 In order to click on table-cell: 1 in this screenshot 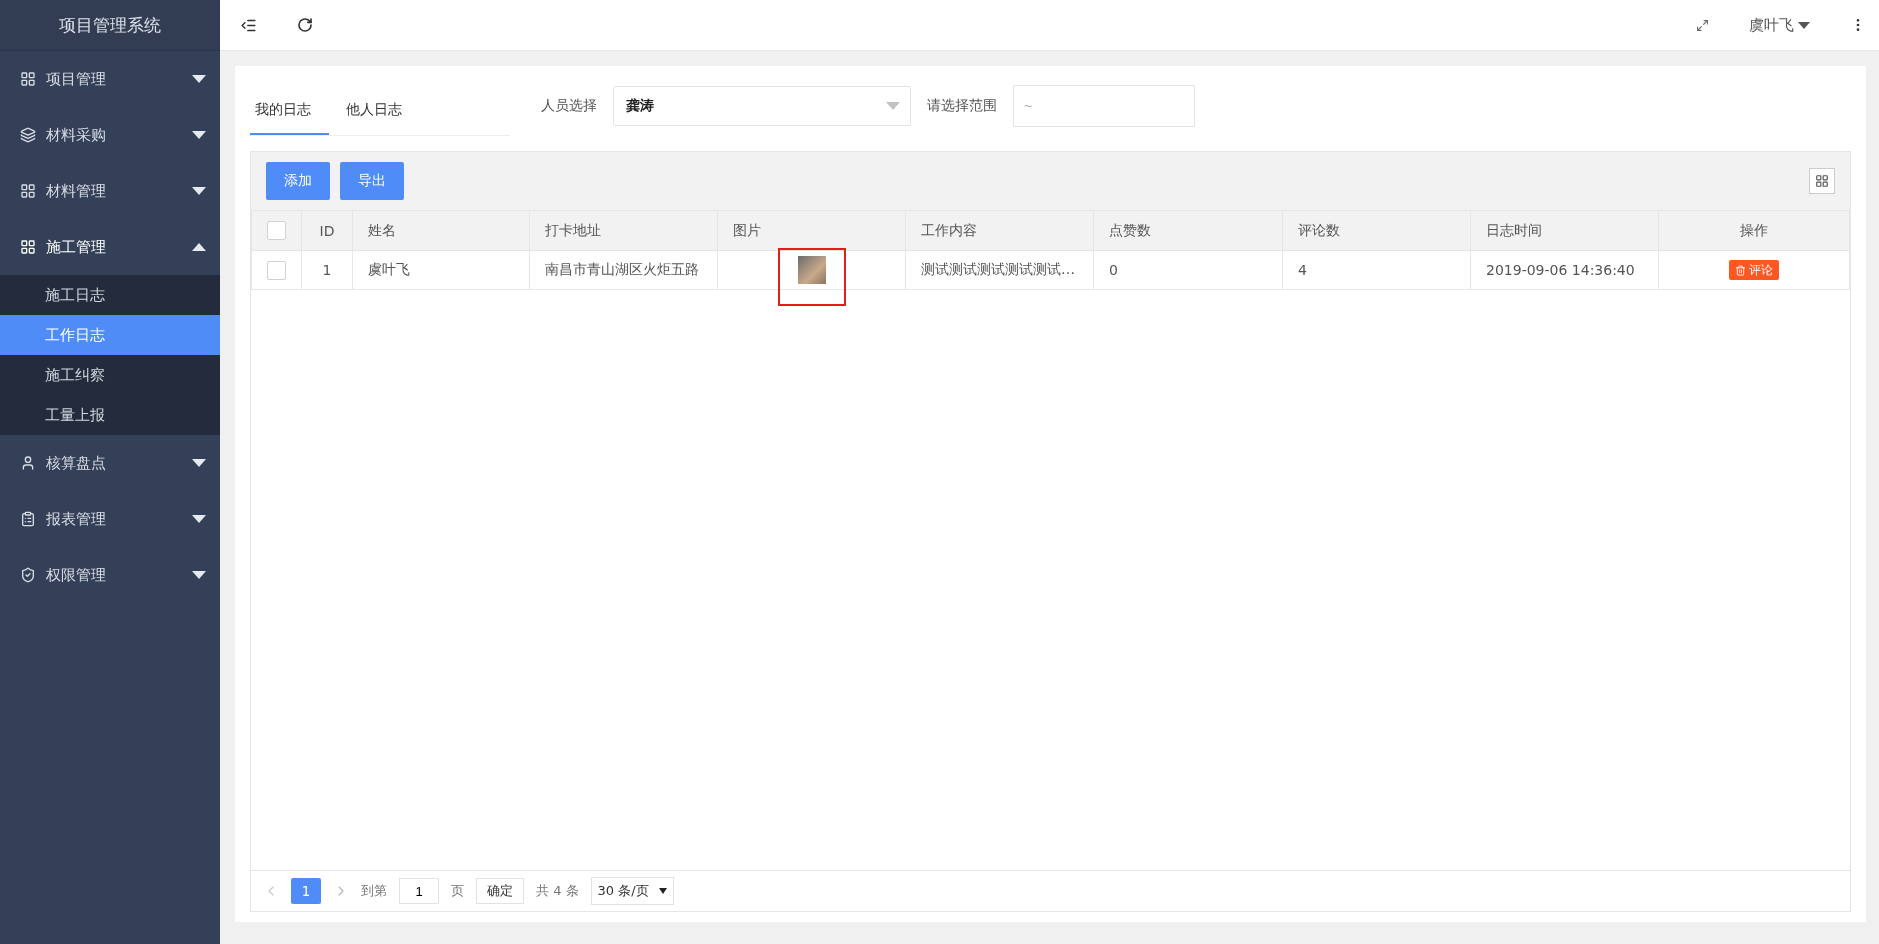, I will do `click(327, 270)`.